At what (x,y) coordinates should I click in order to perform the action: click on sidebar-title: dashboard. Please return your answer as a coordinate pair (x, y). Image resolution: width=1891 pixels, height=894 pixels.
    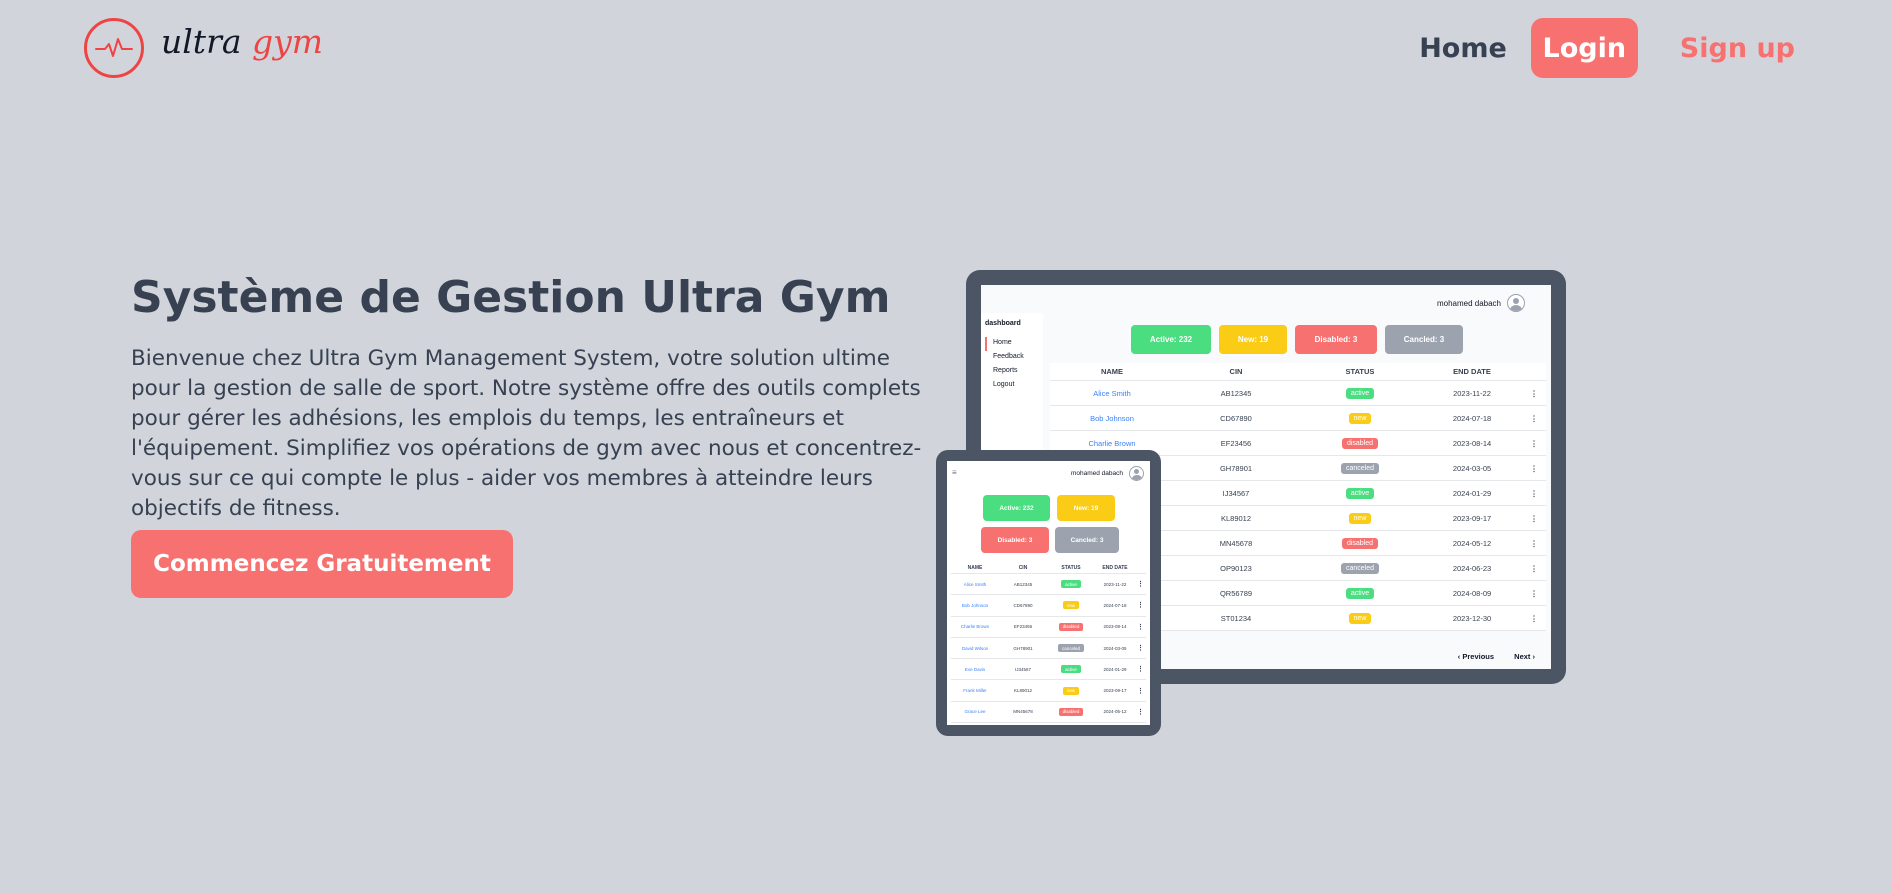
    Looking at the image, I should click on (1003, 323).